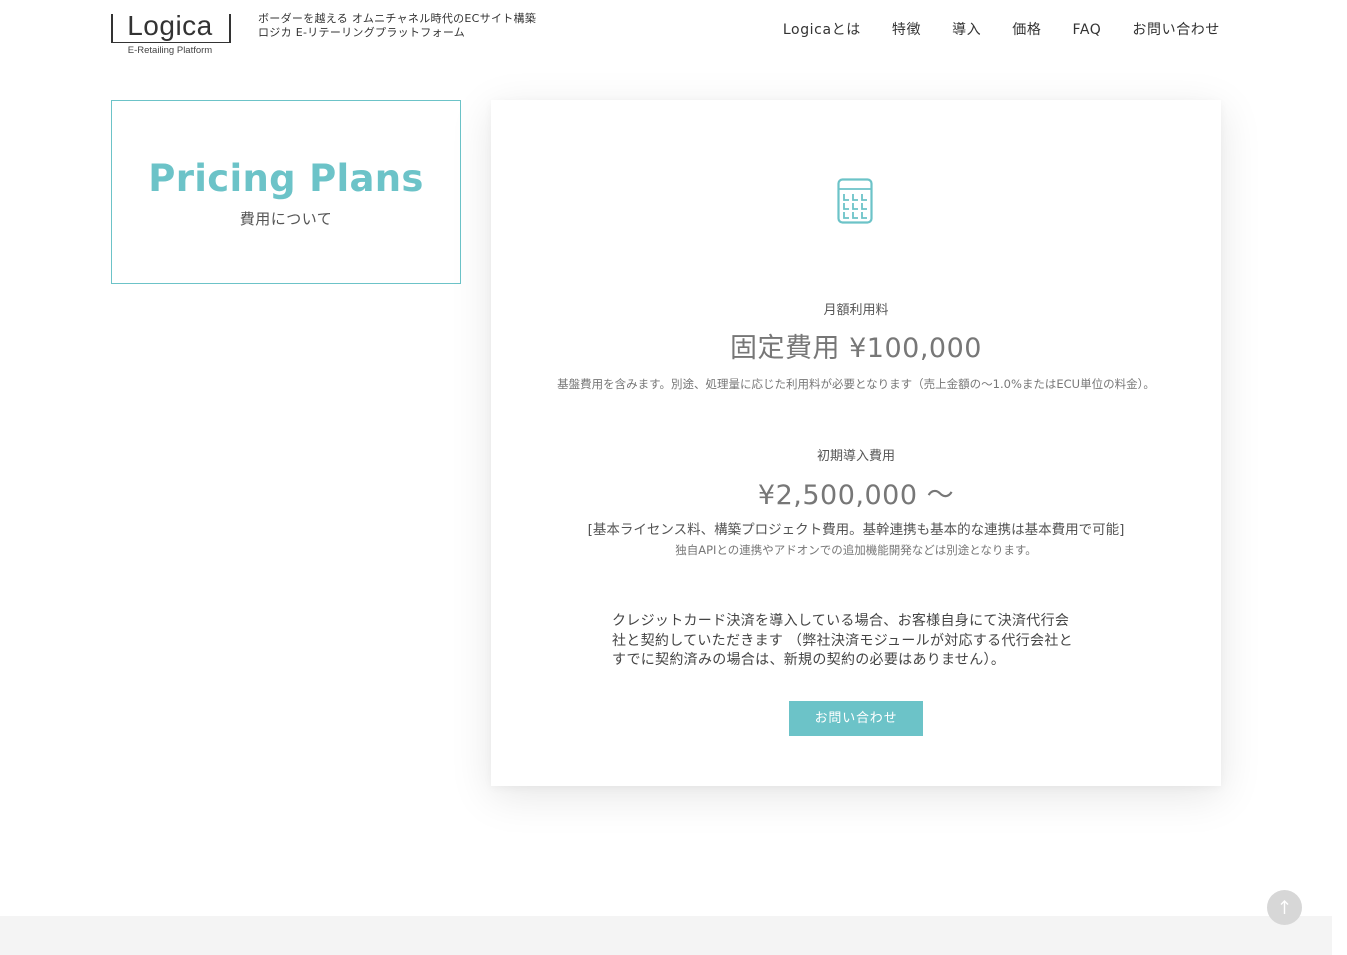 This screenshot has width=1347, height=955. Describe the element at coordinates (362, 32) in the screenshot. I see `tagline-line-2: ロジカ E-リテーリングプラットフォーム` at that location.